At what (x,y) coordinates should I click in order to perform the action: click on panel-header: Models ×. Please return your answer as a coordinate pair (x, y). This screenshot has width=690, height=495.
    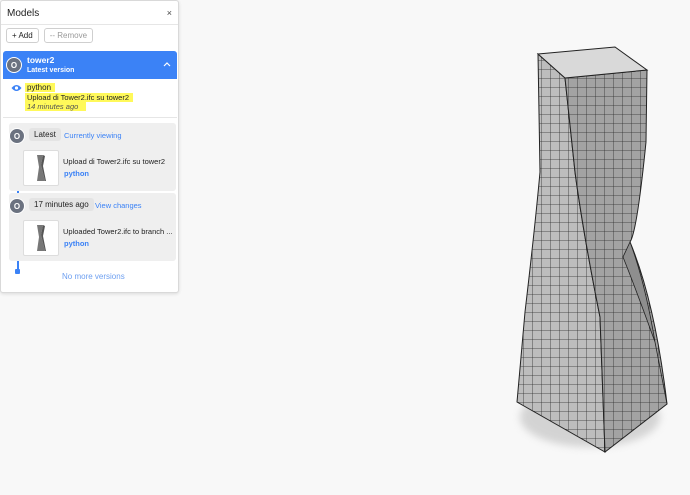
    Looking at the image, I should click on (89, 13).